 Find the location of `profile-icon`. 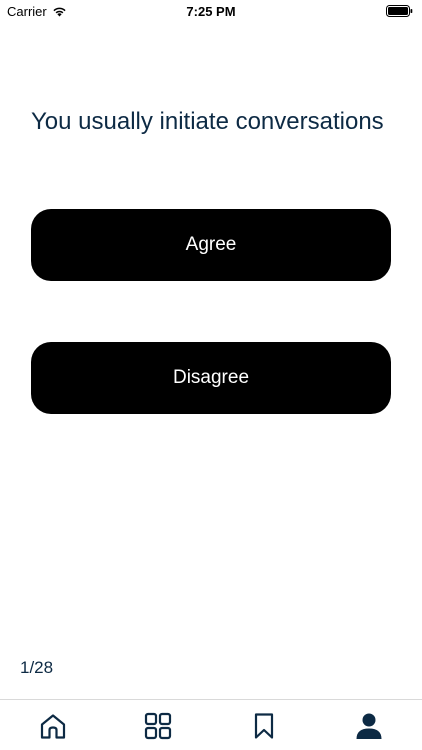

profile-icon is located at coordinates (369, 726).